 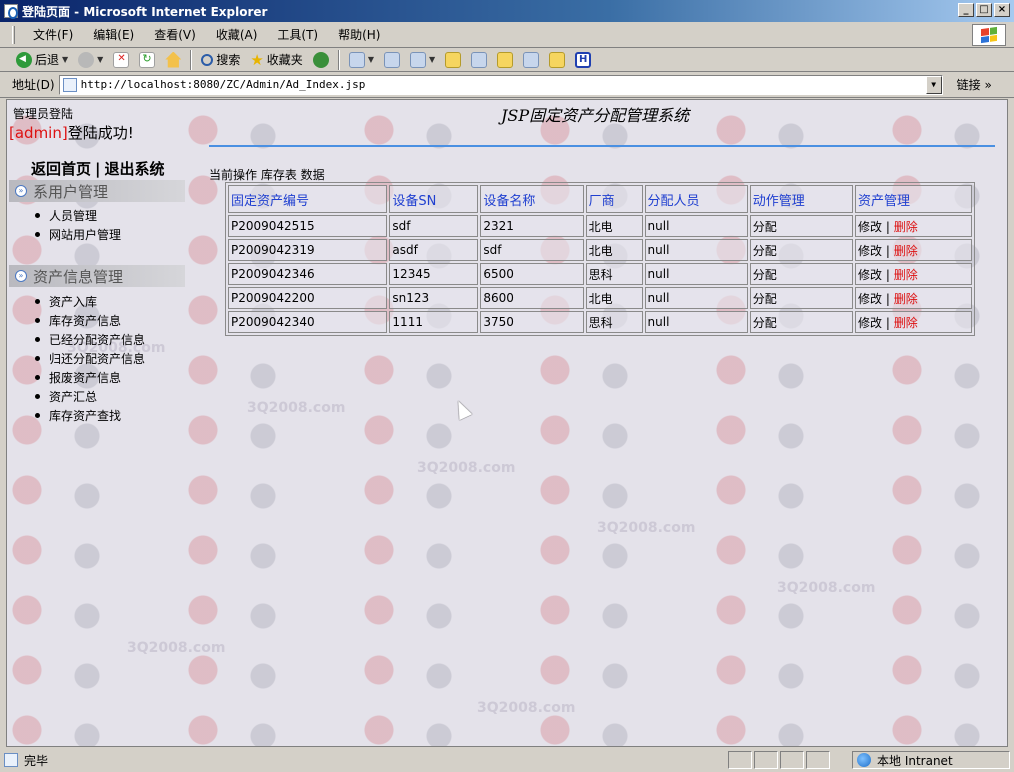 I want to click on menu-view: 查看(V), so click(x=175, y=34).